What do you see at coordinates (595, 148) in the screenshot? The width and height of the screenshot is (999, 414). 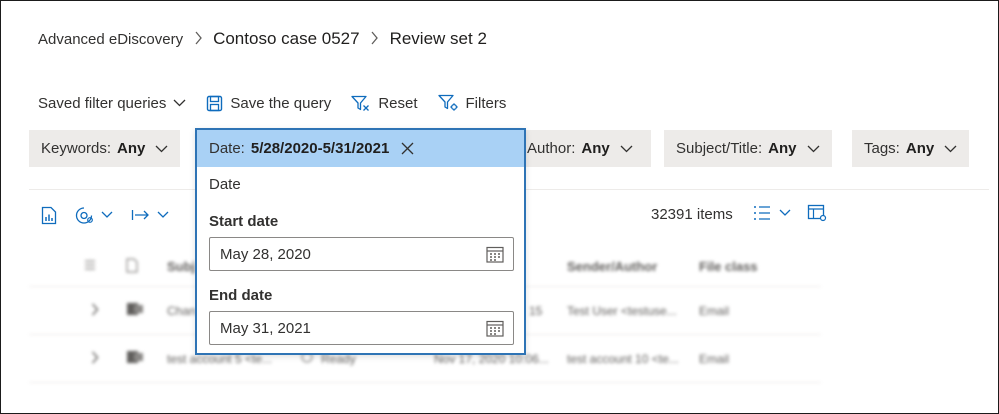 I see `author-filter-value: Any` at bounding box center [595, 148].